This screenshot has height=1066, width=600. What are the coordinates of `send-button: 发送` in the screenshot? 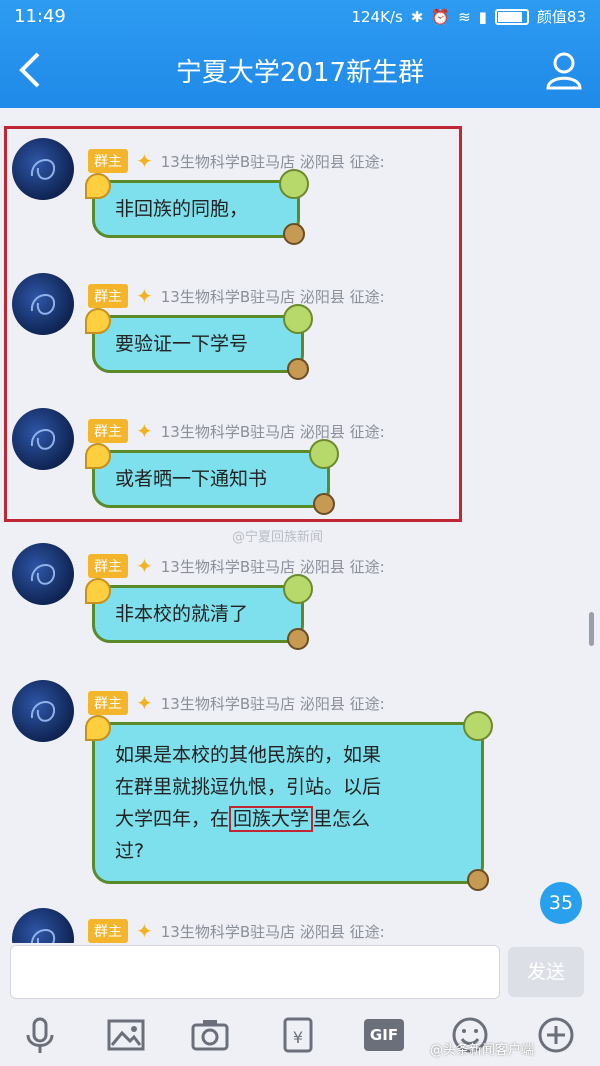 It's located at (546, 972).